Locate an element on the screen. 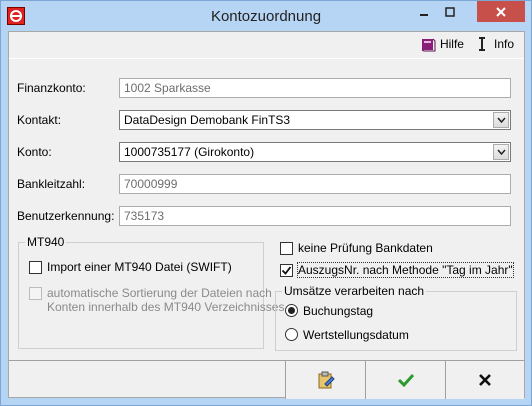 This screenshot has width=532, height=406. help-label: Hilfe is located at coordinates (451, 44).